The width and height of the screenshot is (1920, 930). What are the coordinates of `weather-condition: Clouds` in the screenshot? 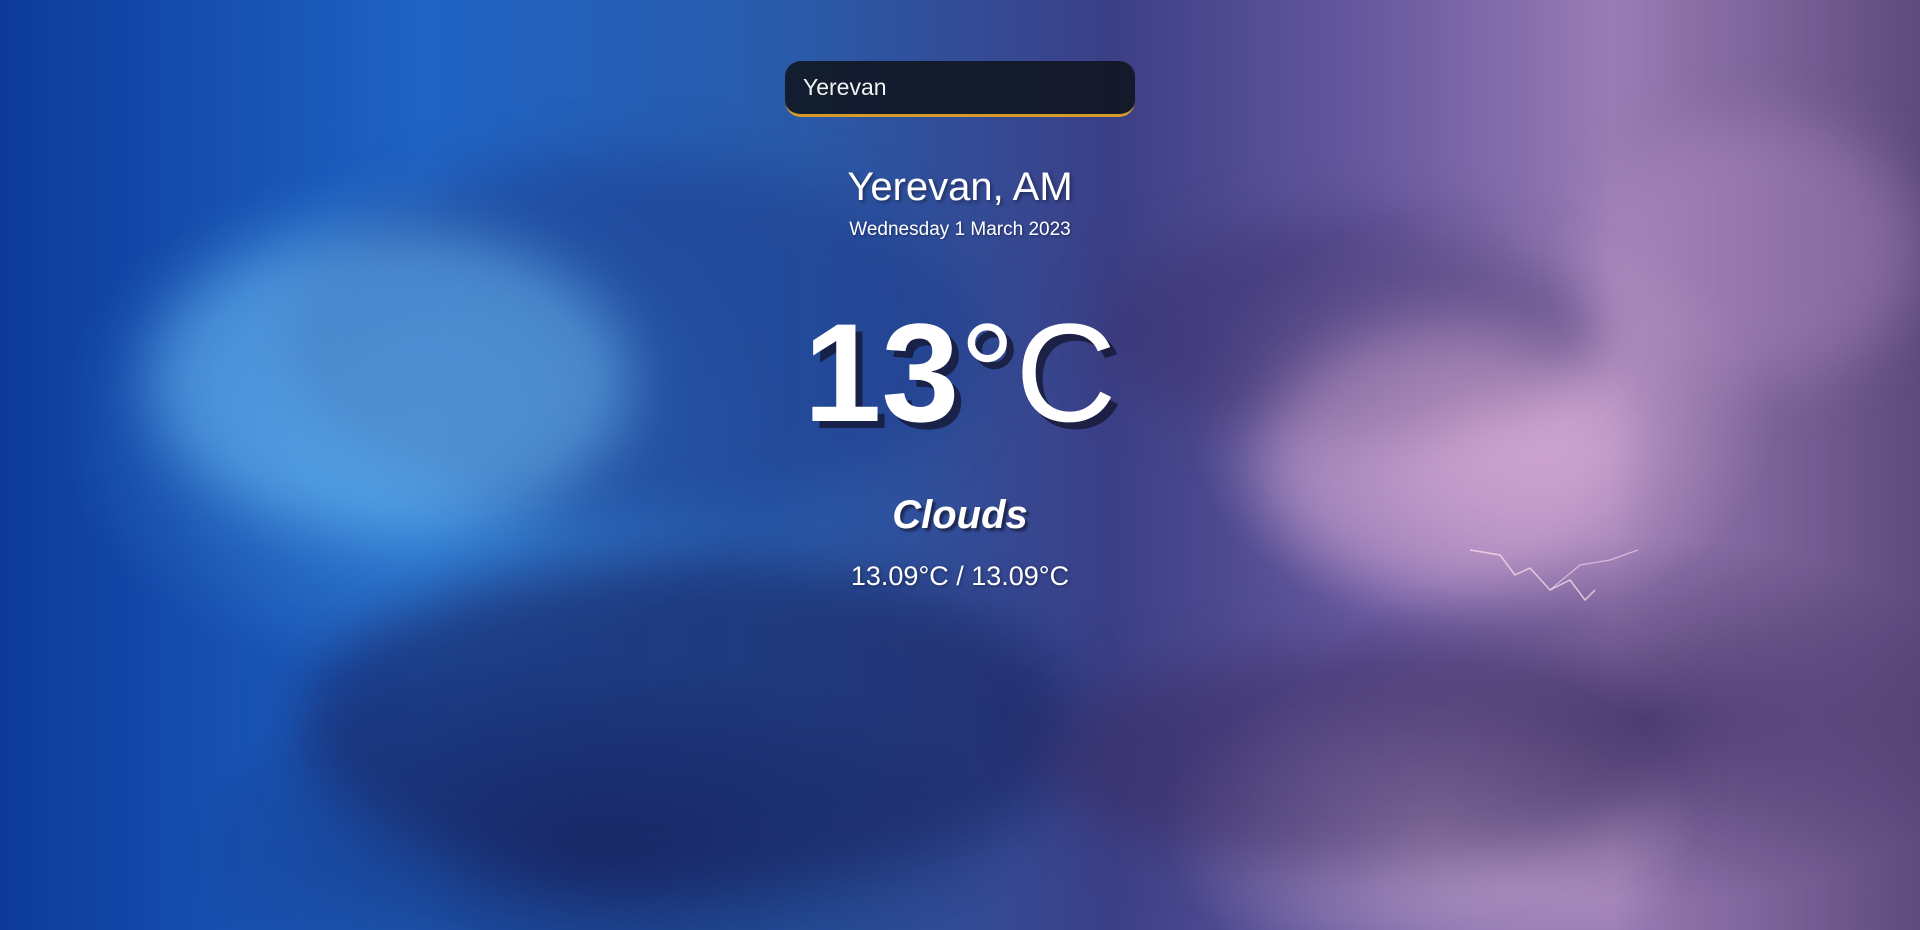 It's located at (960, 515).